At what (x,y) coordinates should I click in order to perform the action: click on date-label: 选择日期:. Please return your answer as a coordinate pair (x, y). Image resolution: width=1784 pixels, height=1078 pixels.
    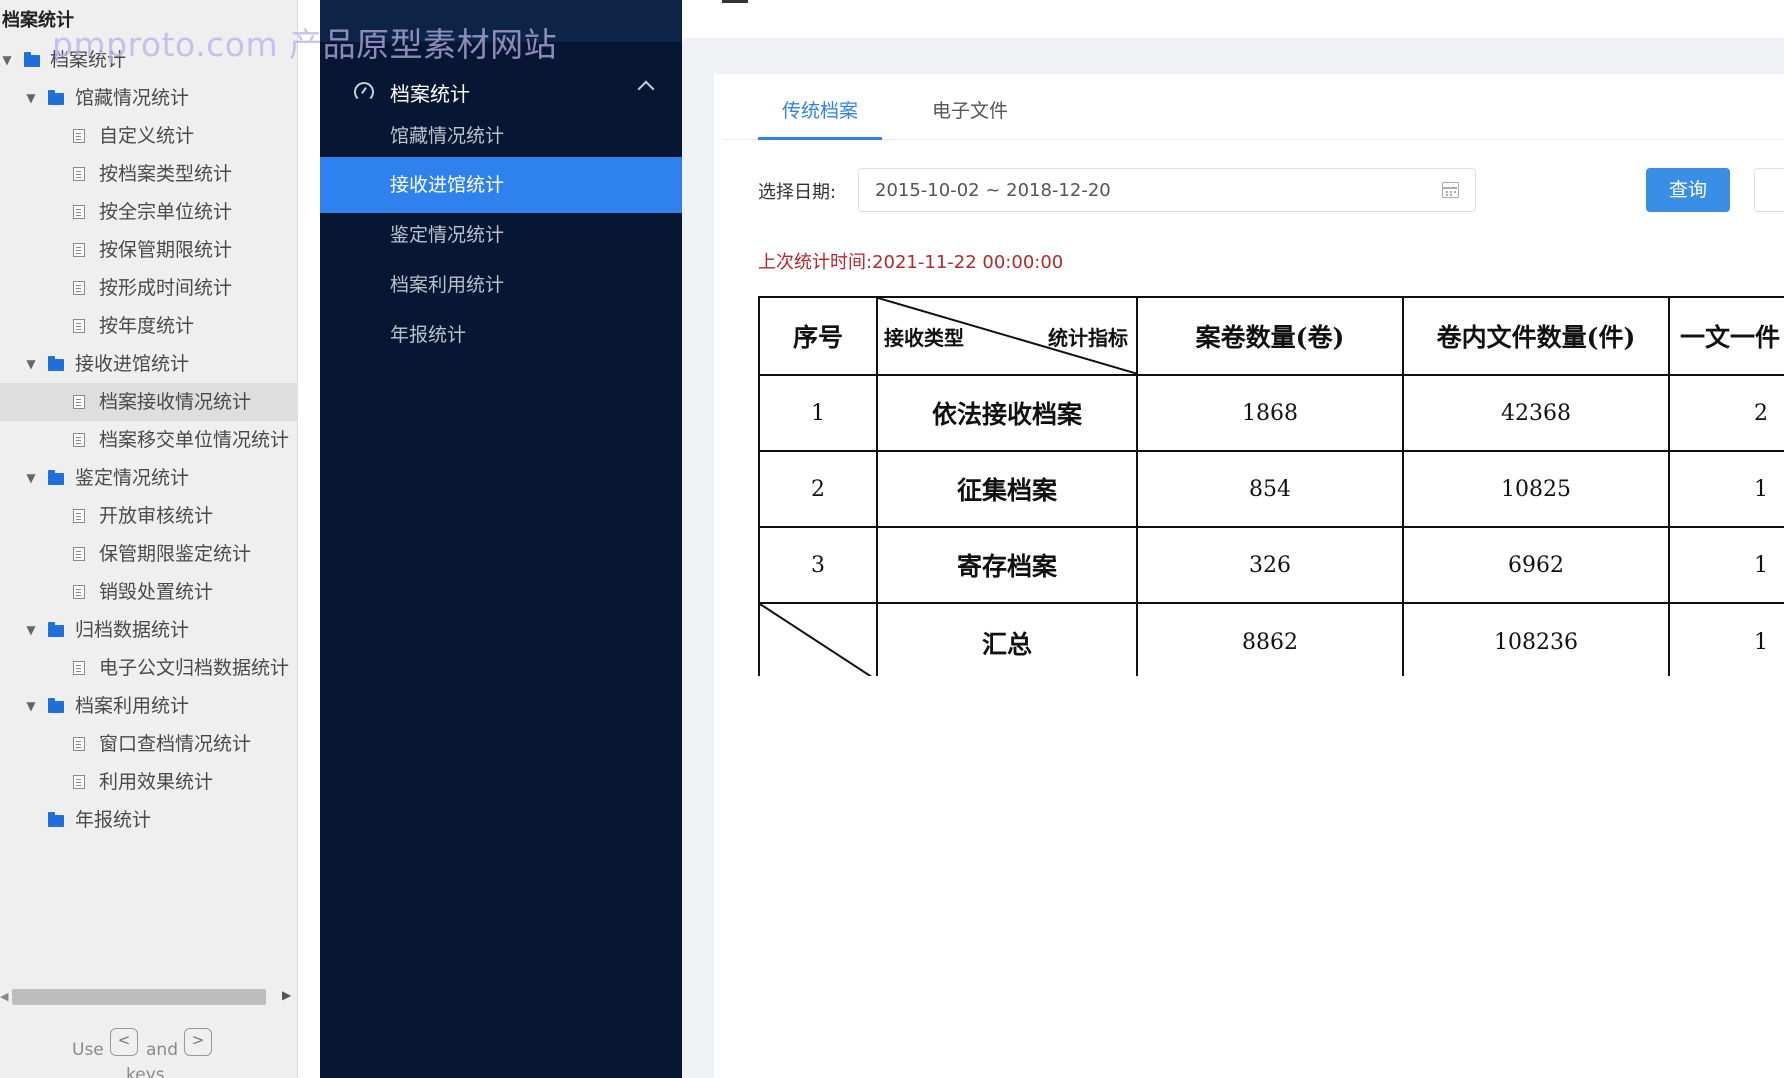
    Looking at the image, I should click on (797, 192).